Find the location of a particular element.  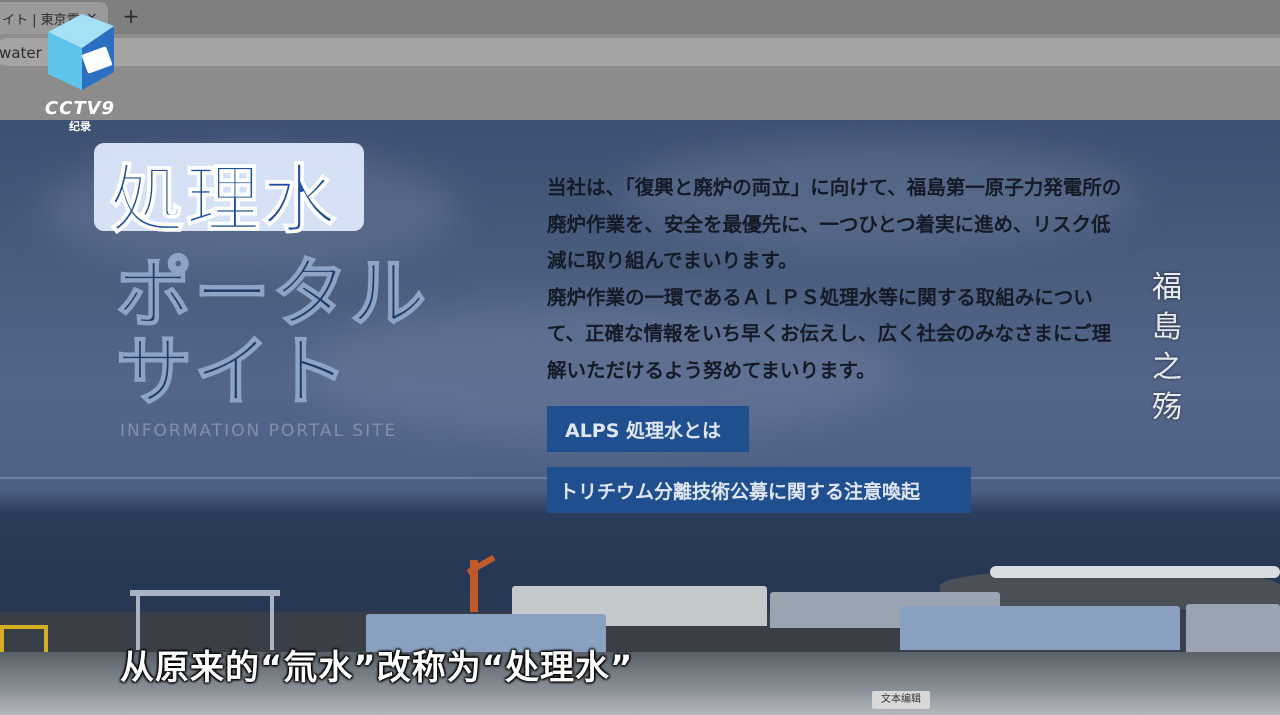

logo-sub-line-2: サイト is located at coordinates (232, 365).